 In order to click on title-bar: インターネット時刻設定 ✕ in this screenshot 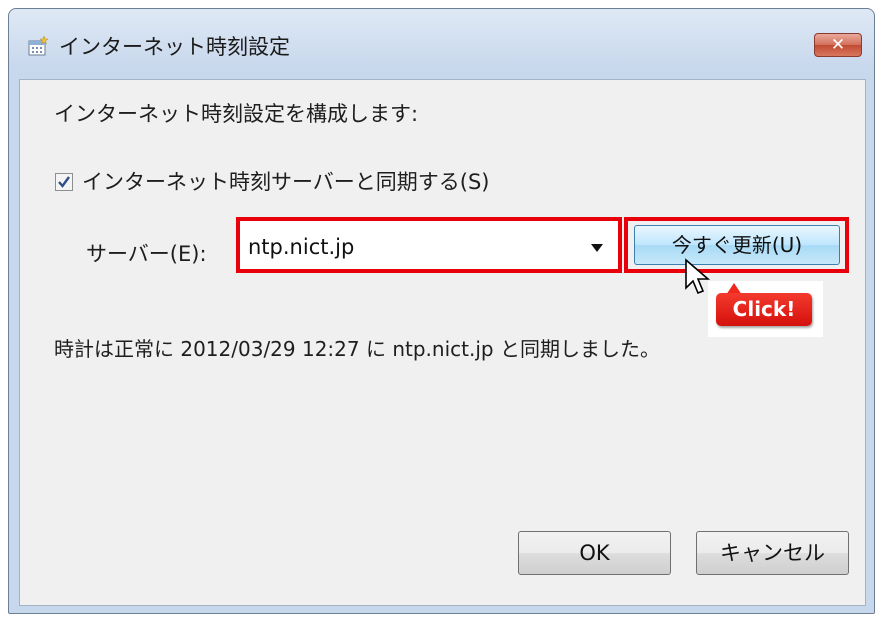, I will do `click(441, 44)`.